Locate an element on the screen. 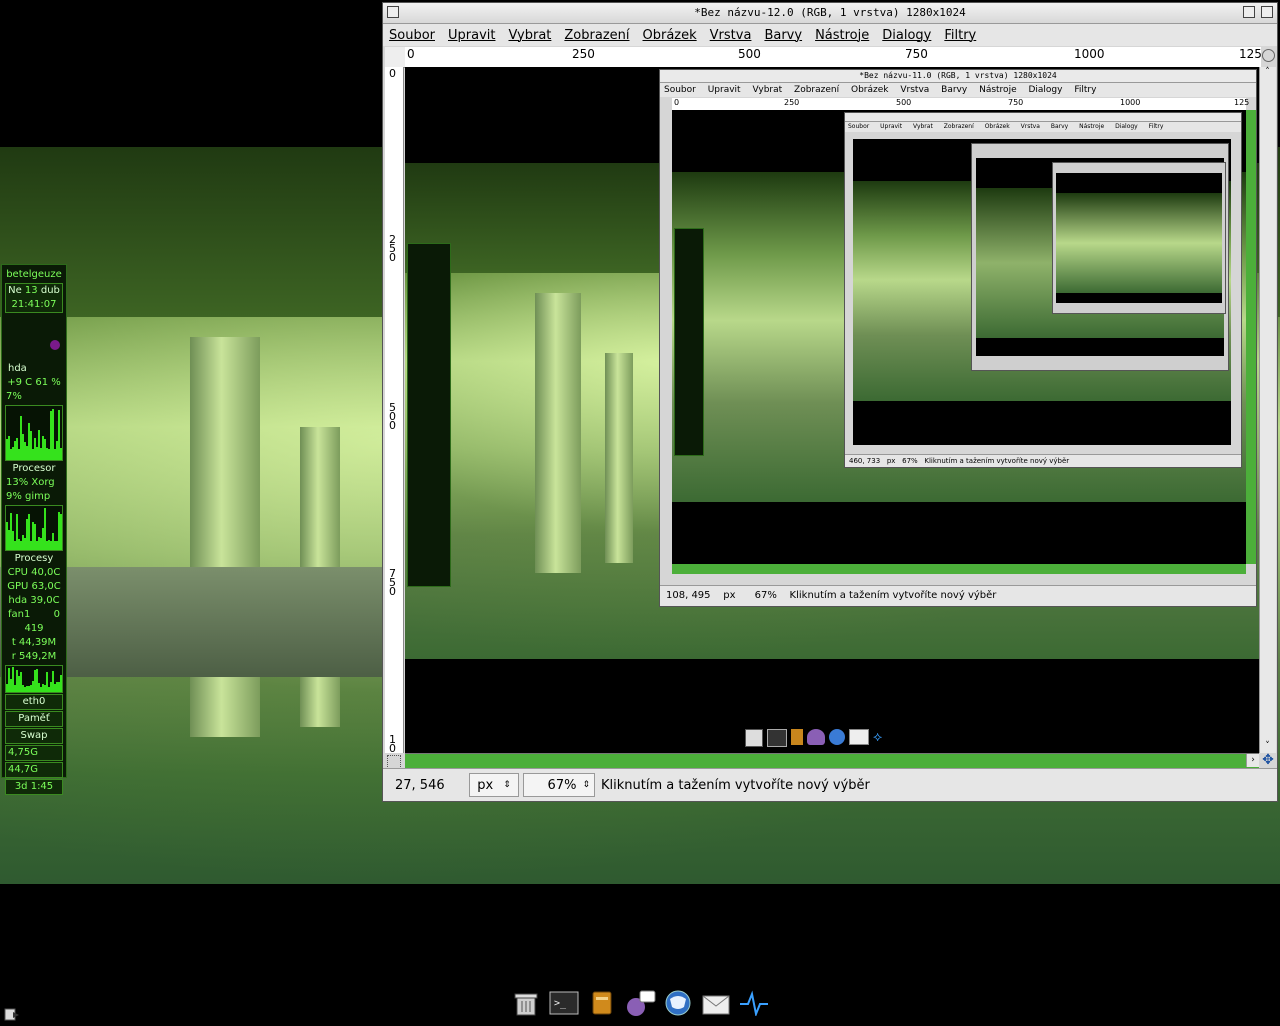 This screenshot has height=1026, width=1280. navigate-icon: ✥ is located at coordinates (1268, 760).